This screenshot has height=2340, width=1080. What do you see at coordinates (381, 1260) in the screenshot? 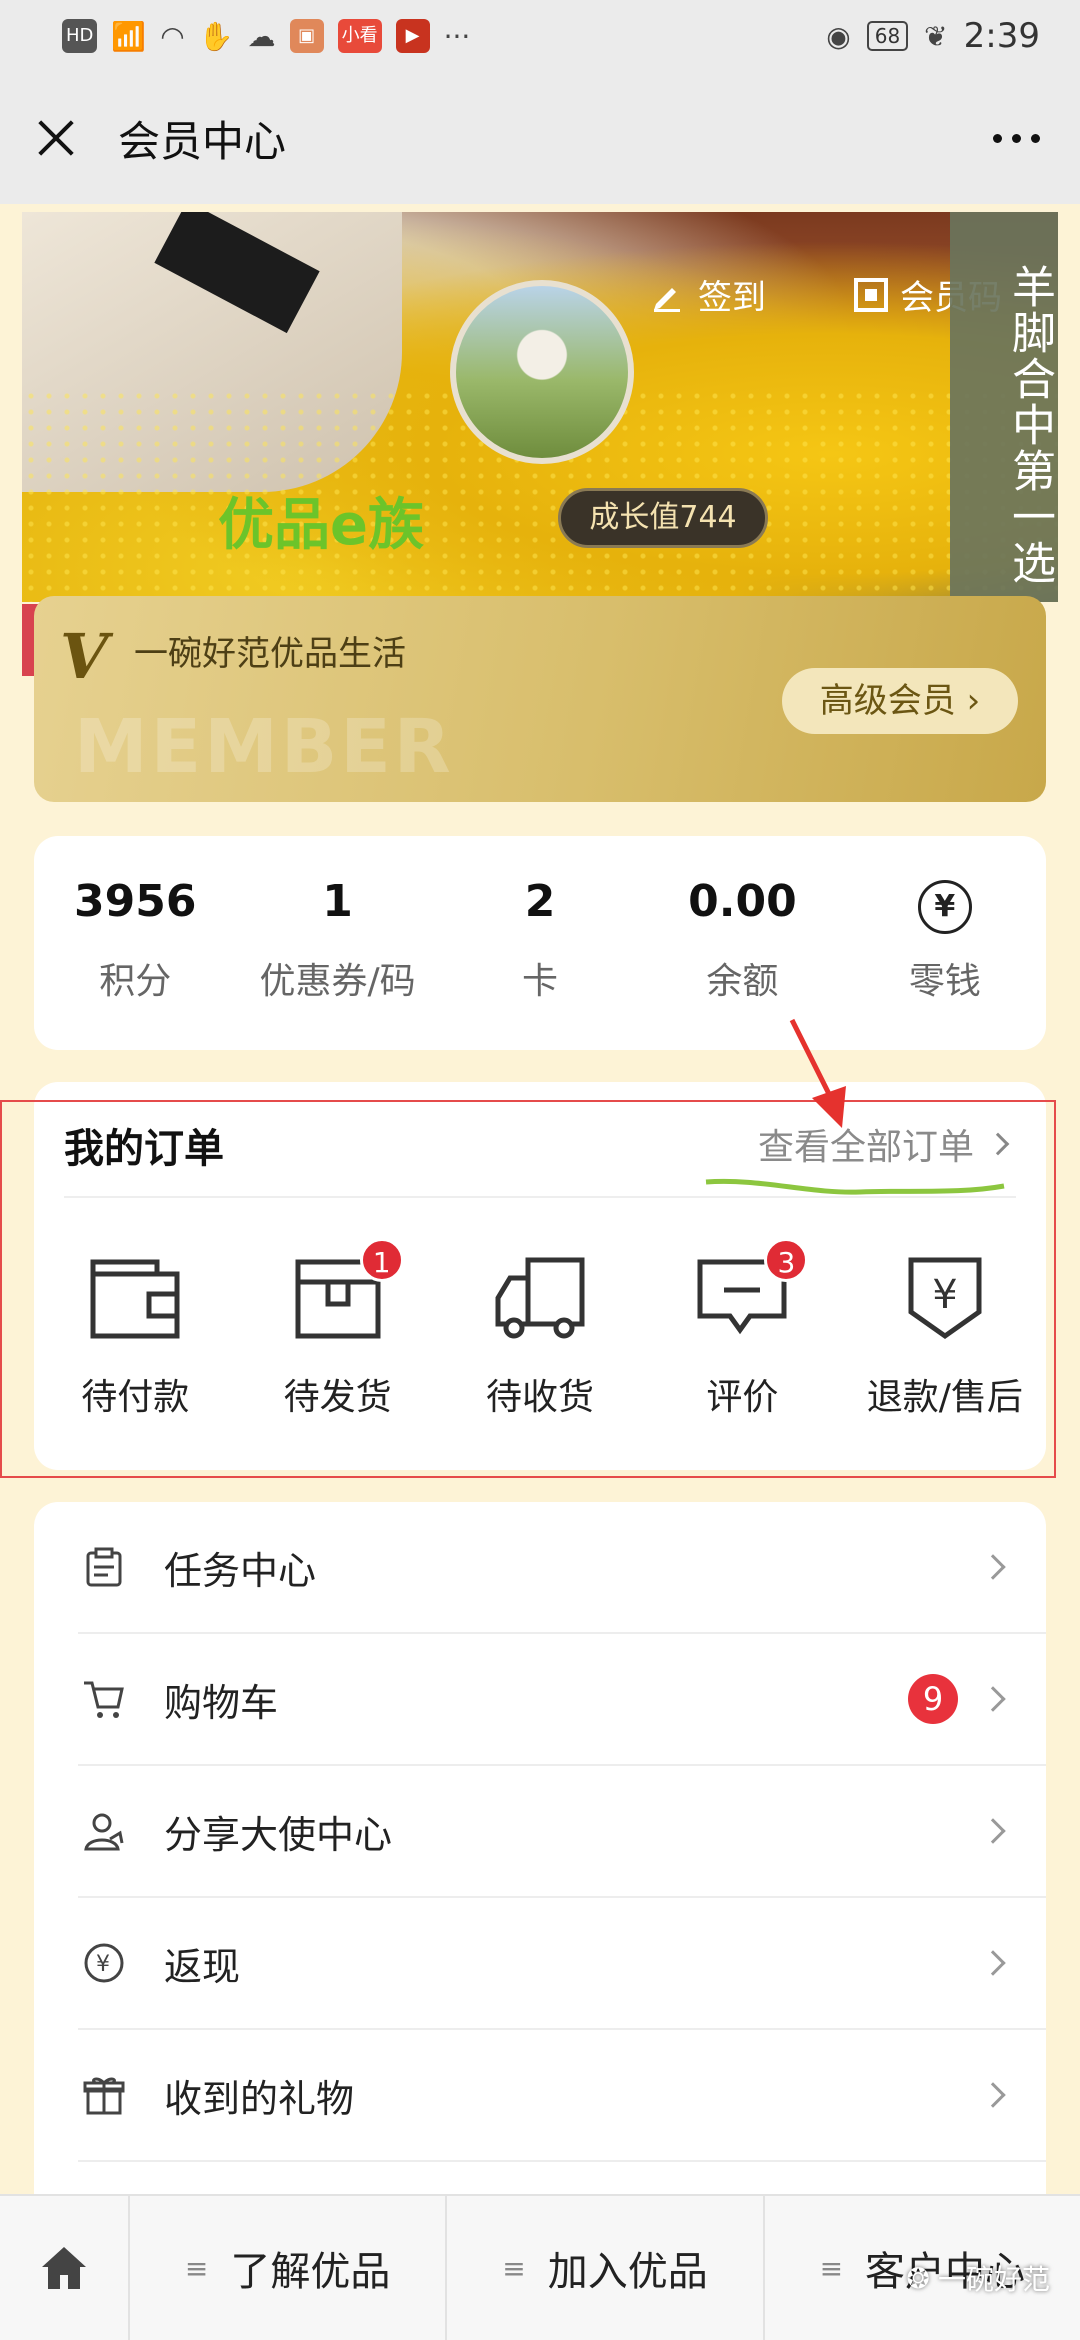
I see `order-badge: 1` at bounding box center [381, 1260].